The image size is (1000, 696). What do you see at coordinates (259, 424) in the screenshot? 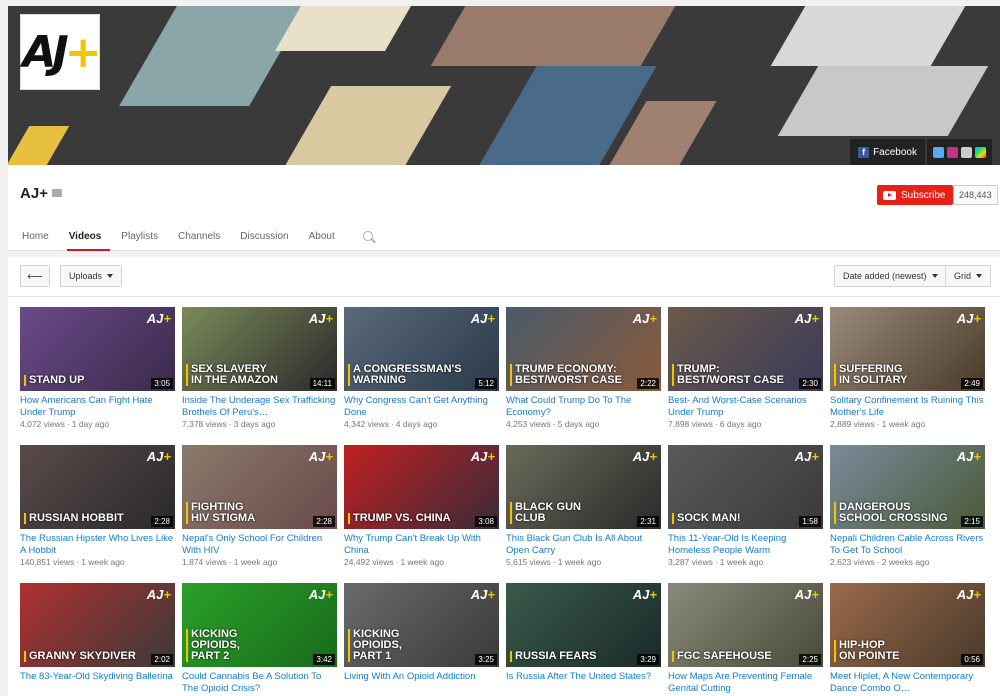
I see `video-meta: 7,378 views · 3 days ago` at bounding box center [259, 424].